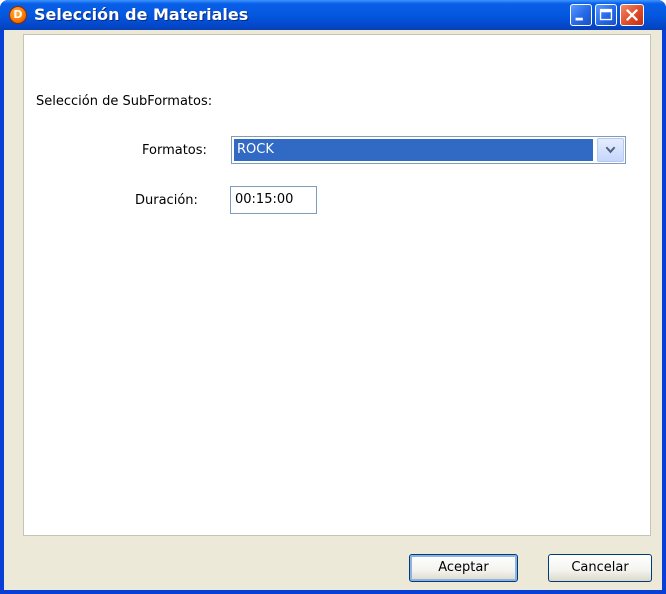 This screenshot has height=594, width=666. I want to click on subformatos-heading: Selección de SubFormatos:, so click(124, 101).